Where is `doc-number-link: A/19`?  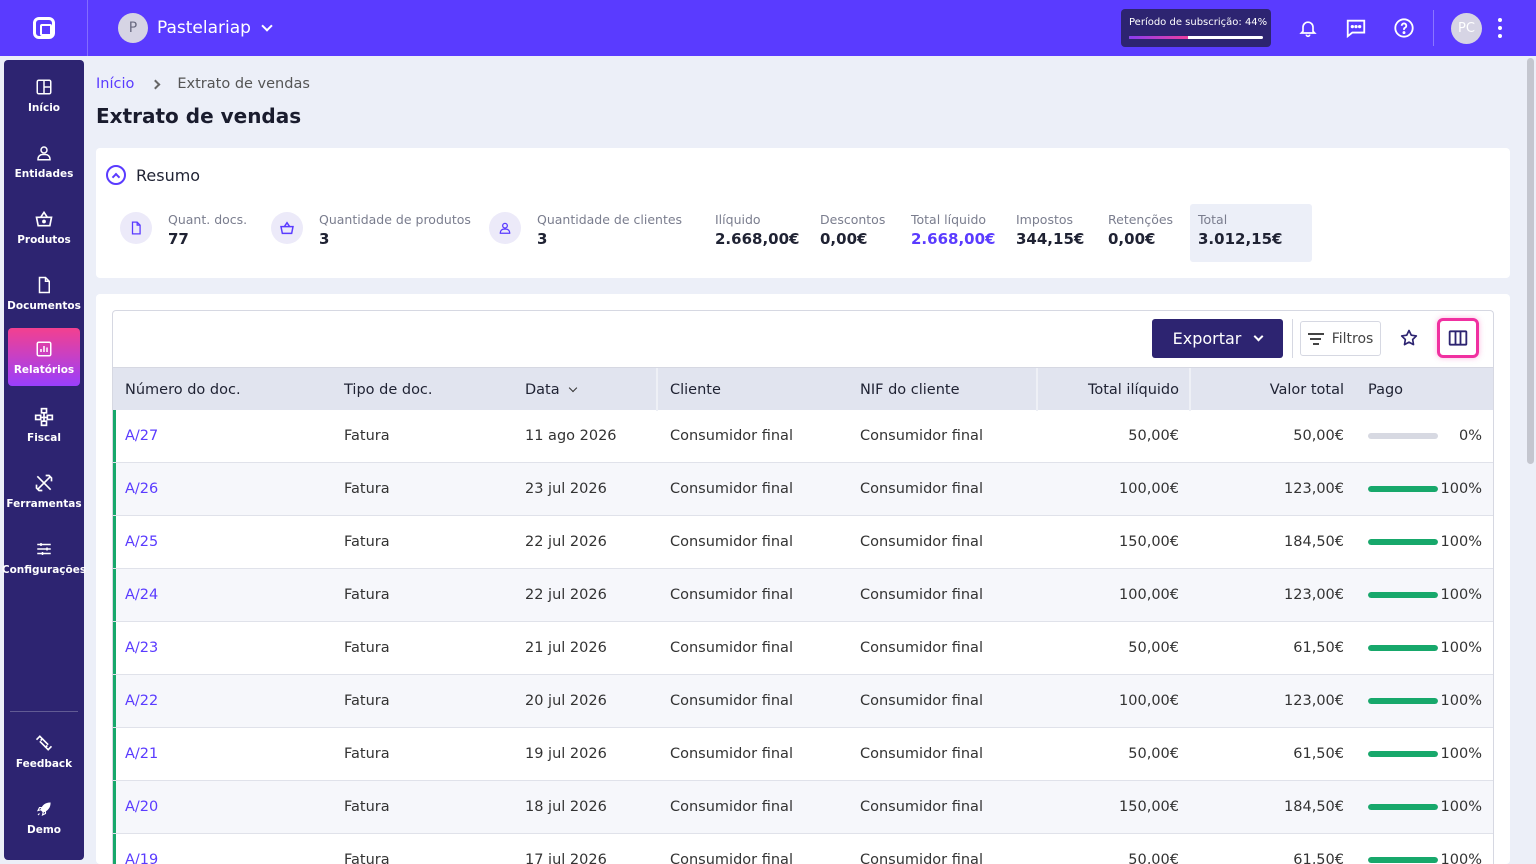 doc-number-link: A/19 is located at coordinates (141, 849).